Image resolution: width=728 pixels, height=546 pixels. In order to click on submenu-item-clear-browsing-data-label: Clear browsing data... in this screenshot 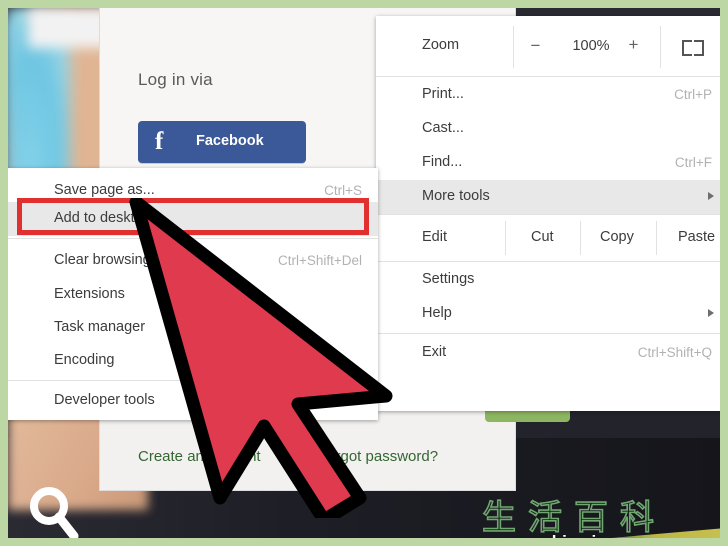, I will do `click(125, 260)`.